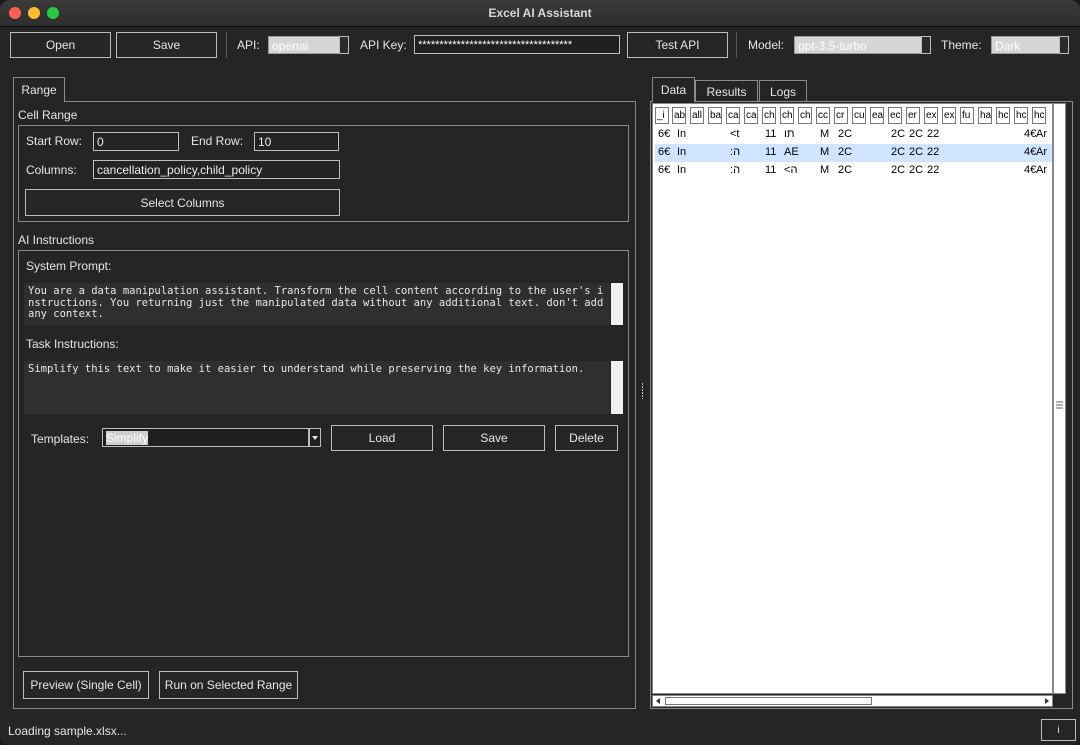  I want to click on end-row-label: End Row:, so click(217, 141).